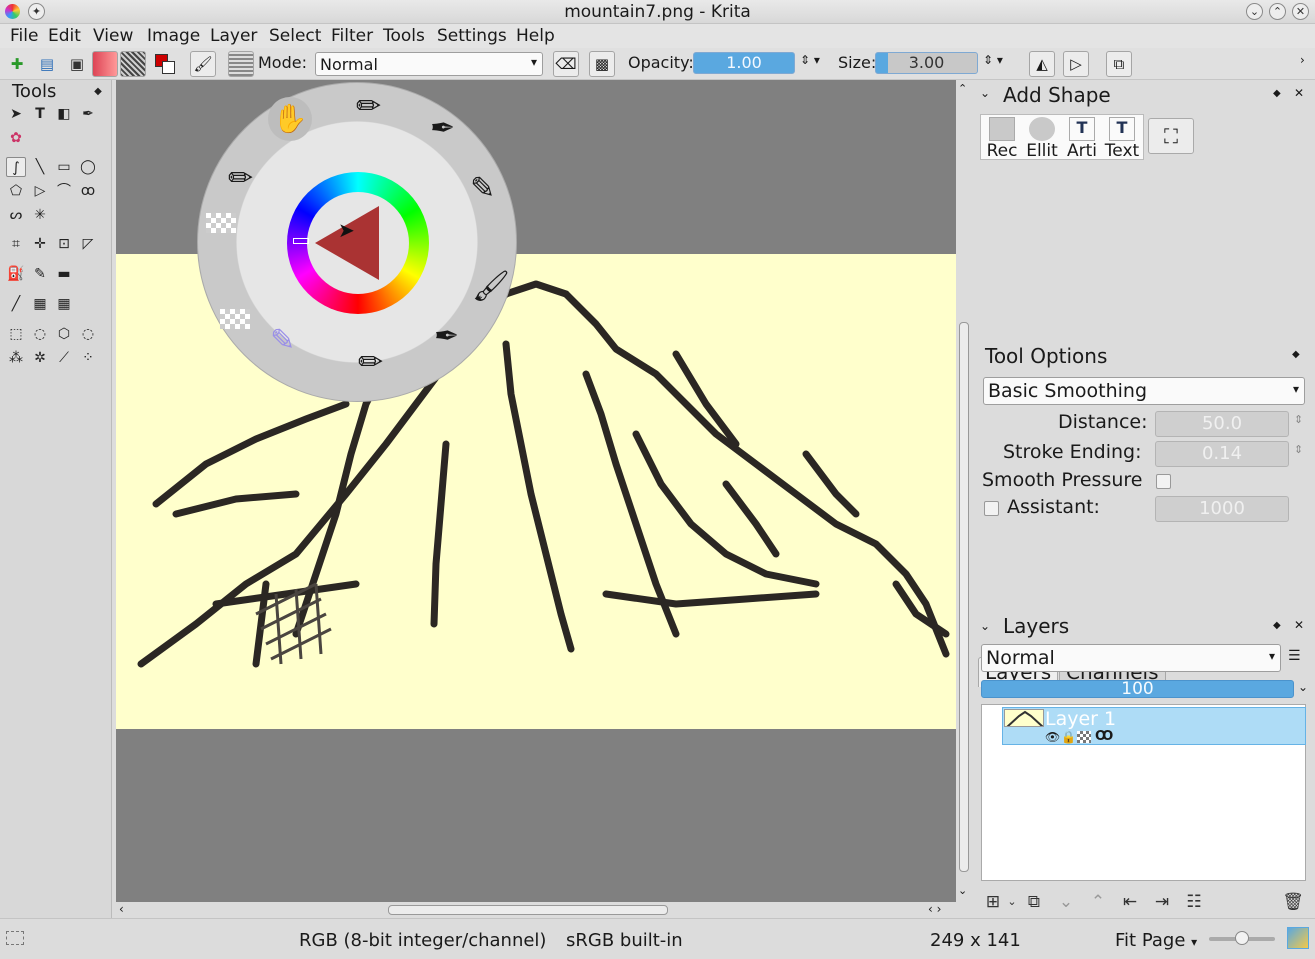 The height and width of the screenshot is (959, 1315). What do you see at coordinates (16, 358) in the screenshot?
I see `contiguous-select-tool-icon: ⁂` at bounding box center [16, 358].